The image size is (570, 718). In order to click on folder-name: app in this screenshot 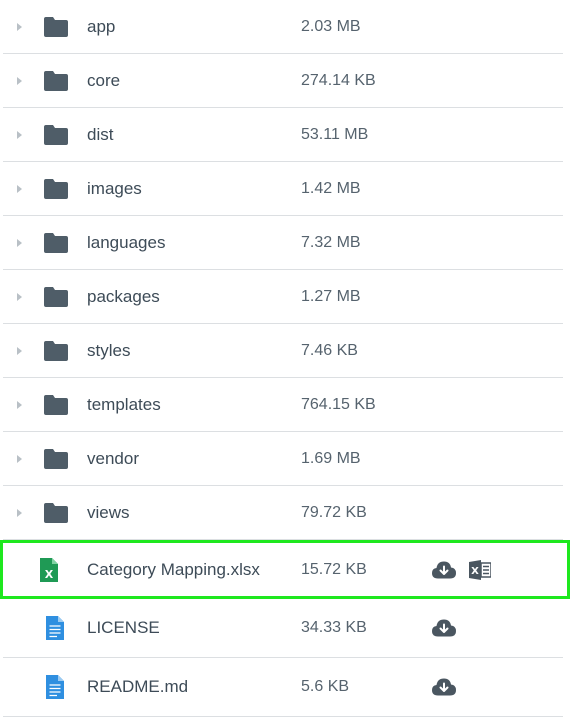, I will do `click(101, 27)`.